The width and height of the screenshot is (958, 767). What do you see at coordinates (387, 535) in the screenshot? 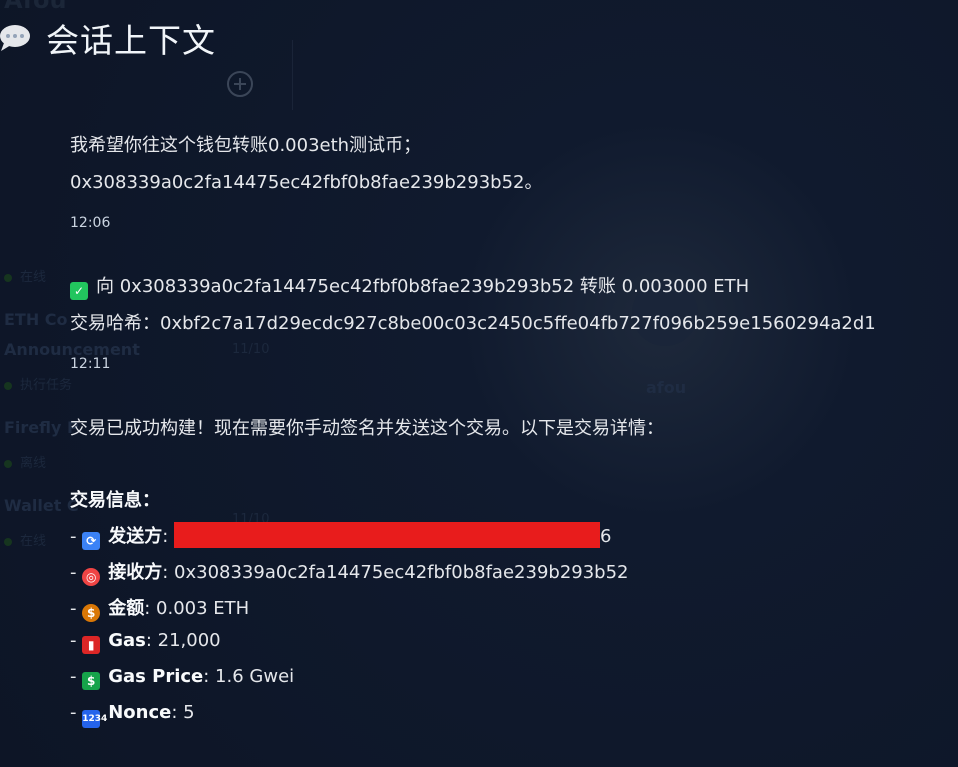
I see `redaction-bar` at bounding box center [387, 535].